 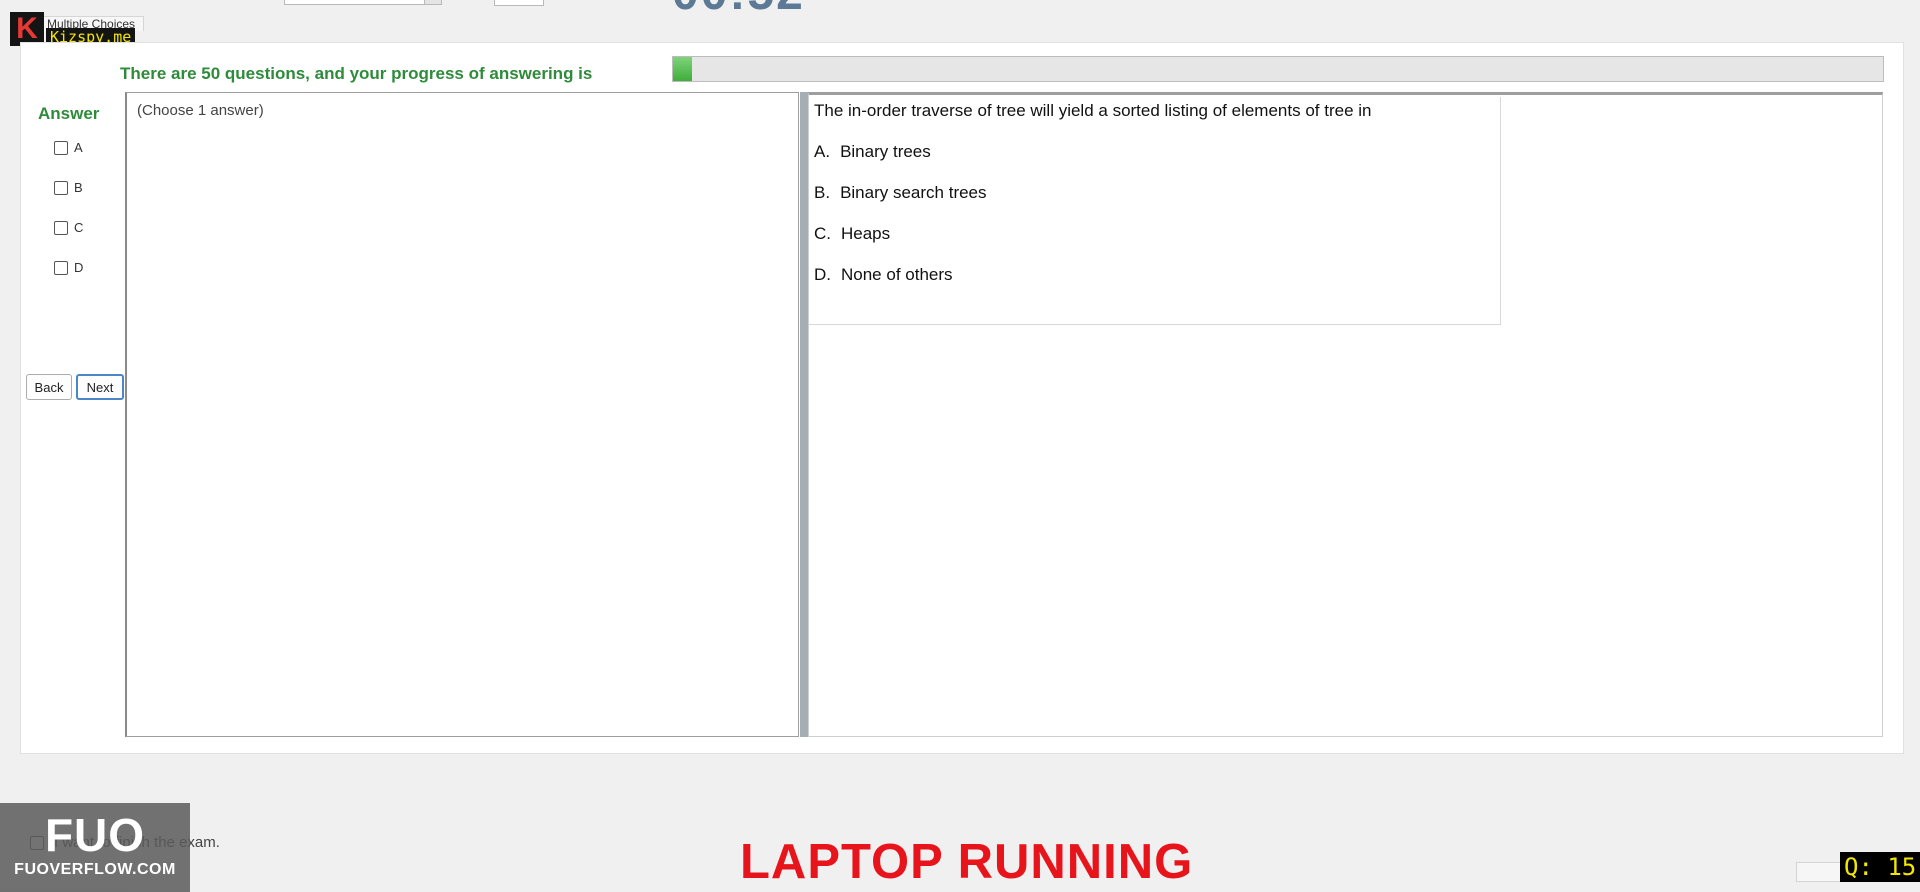 What do you see at coordinates (61, 187) in the screenshot?
I see `answer-checkbox-b` at bounding box center [61, 187].